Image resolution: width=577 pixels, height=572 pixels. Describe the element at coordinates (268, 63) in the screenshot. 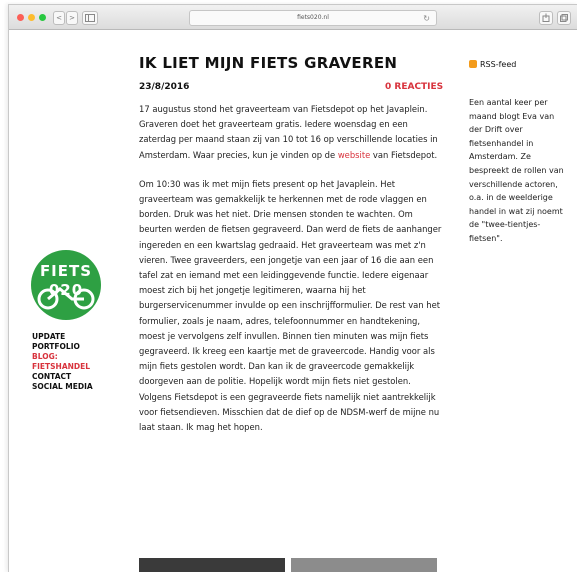

I see `article-title: IK LIET MIJN FIETS GRAVEREN` at that location.